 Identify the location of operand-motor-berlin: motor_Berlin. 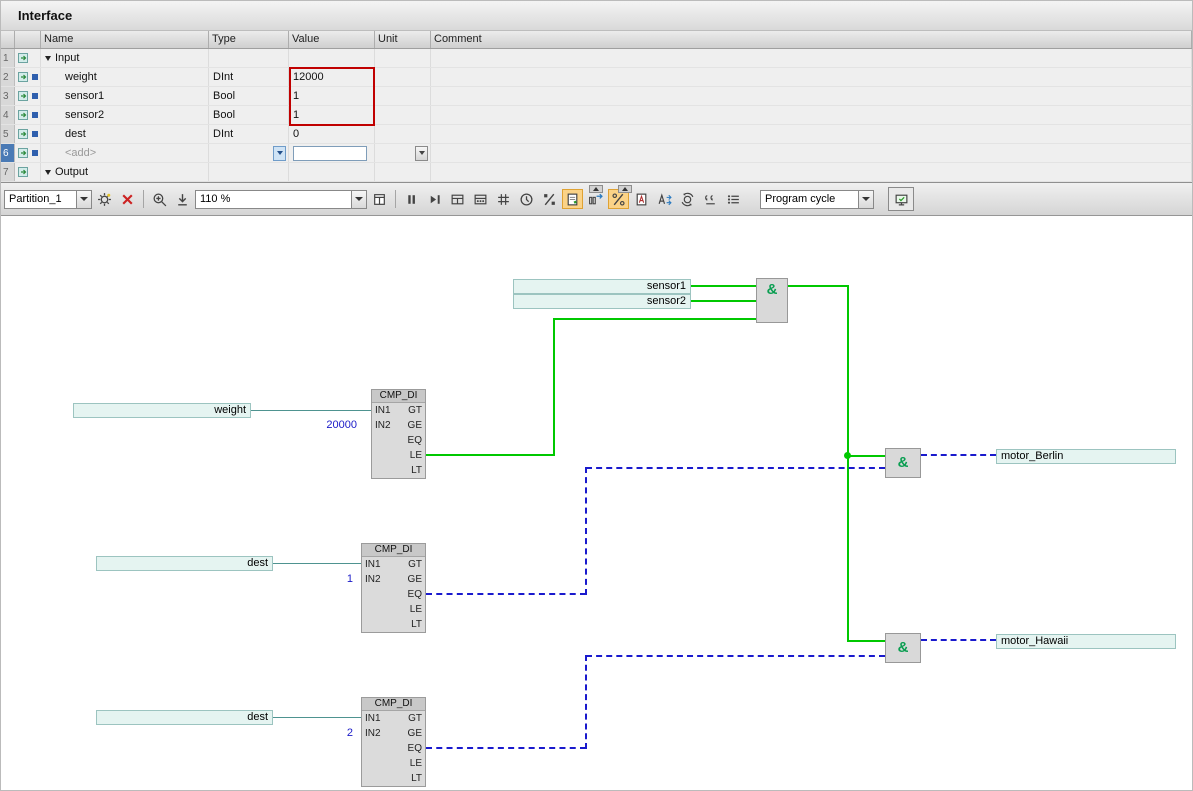
(1086, 456).